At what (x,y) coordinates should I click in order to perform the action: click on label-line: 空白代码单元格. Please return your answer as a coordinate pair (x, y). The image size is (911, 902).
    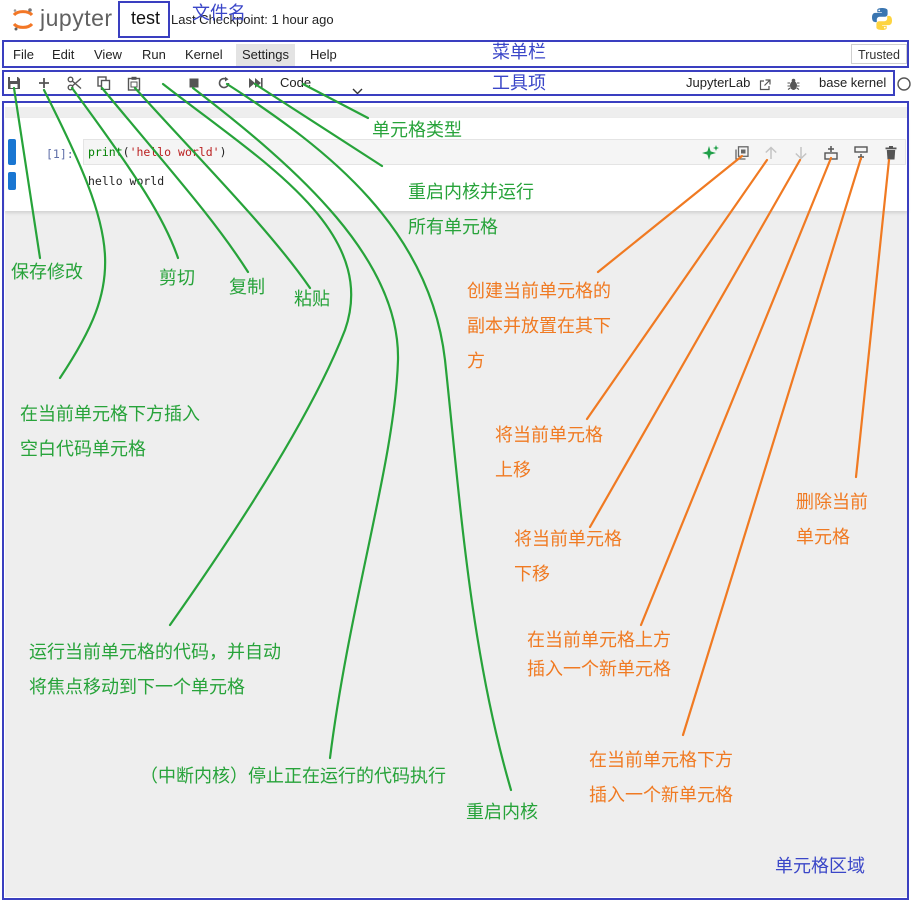
    Looking at the image, I should click on (83, 449).